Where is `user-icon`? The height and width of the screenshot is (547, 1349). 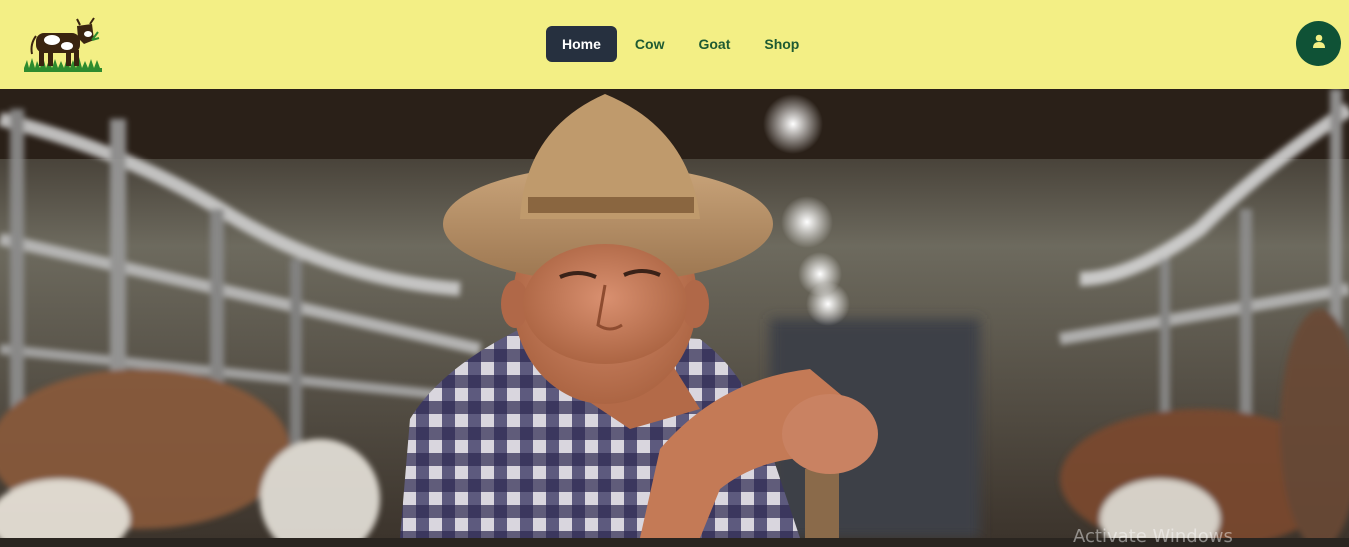
user-icon is located at coordinates (1319, 43).